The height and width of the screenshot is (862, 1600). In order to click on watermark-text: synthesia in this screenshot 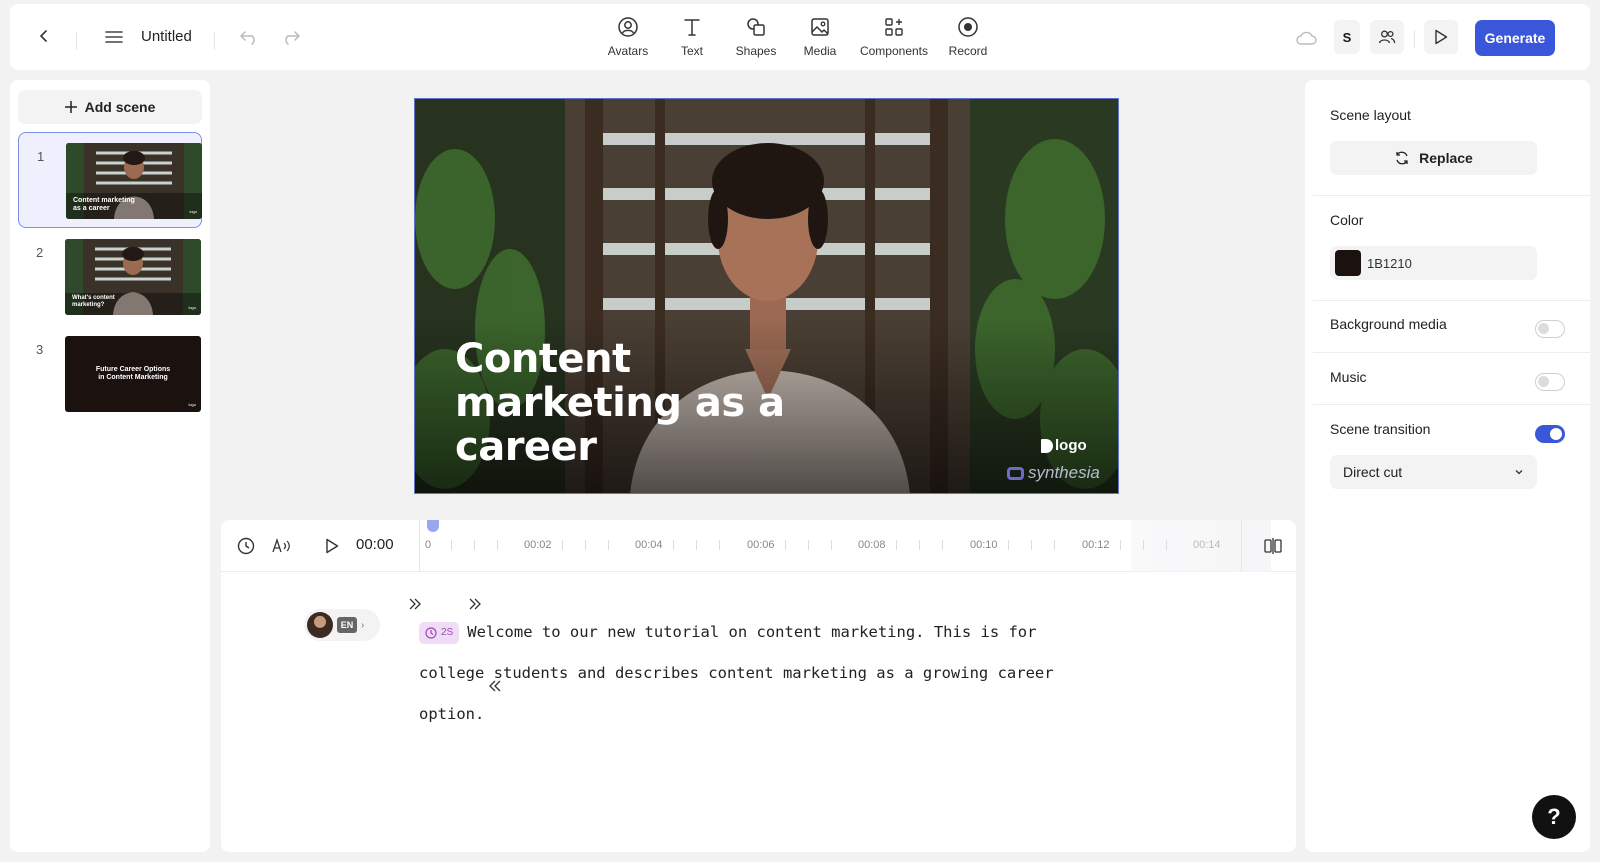, I will do `click(1064, 472)`.